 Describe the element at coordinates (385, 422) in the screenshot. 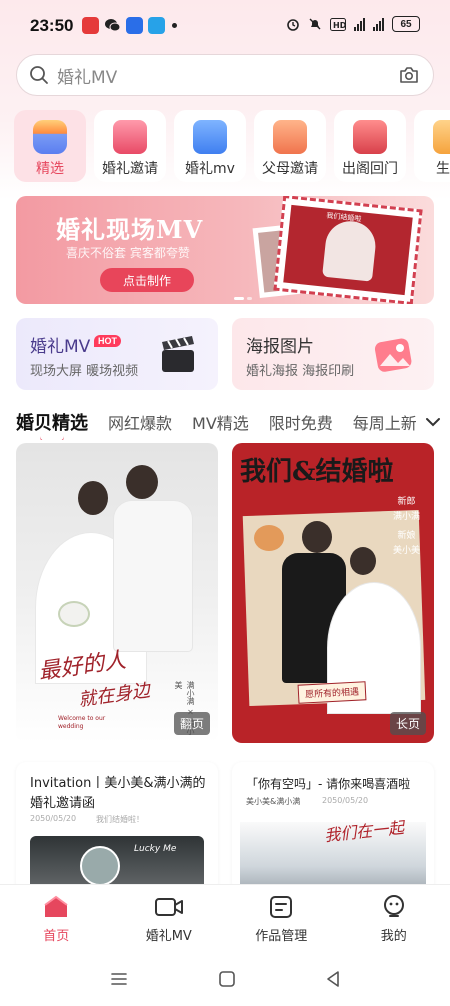

I see `tab-weekly-new: 每周上新` at that location.